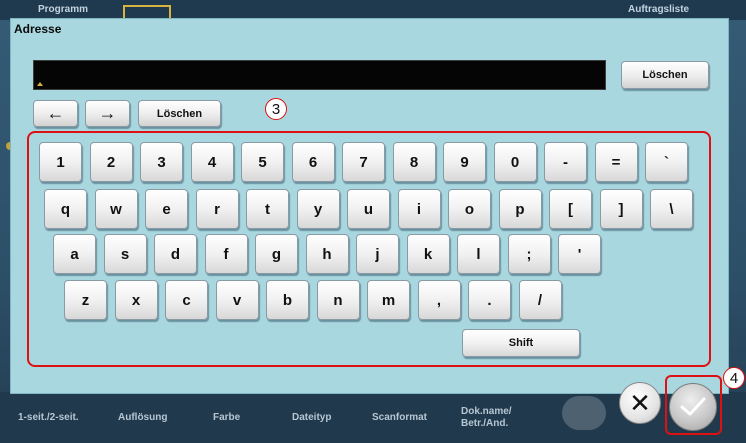 The width and height of the screenshot is (746, 443). I want to click on clear-all-button: Löschen, so click(665, 75).